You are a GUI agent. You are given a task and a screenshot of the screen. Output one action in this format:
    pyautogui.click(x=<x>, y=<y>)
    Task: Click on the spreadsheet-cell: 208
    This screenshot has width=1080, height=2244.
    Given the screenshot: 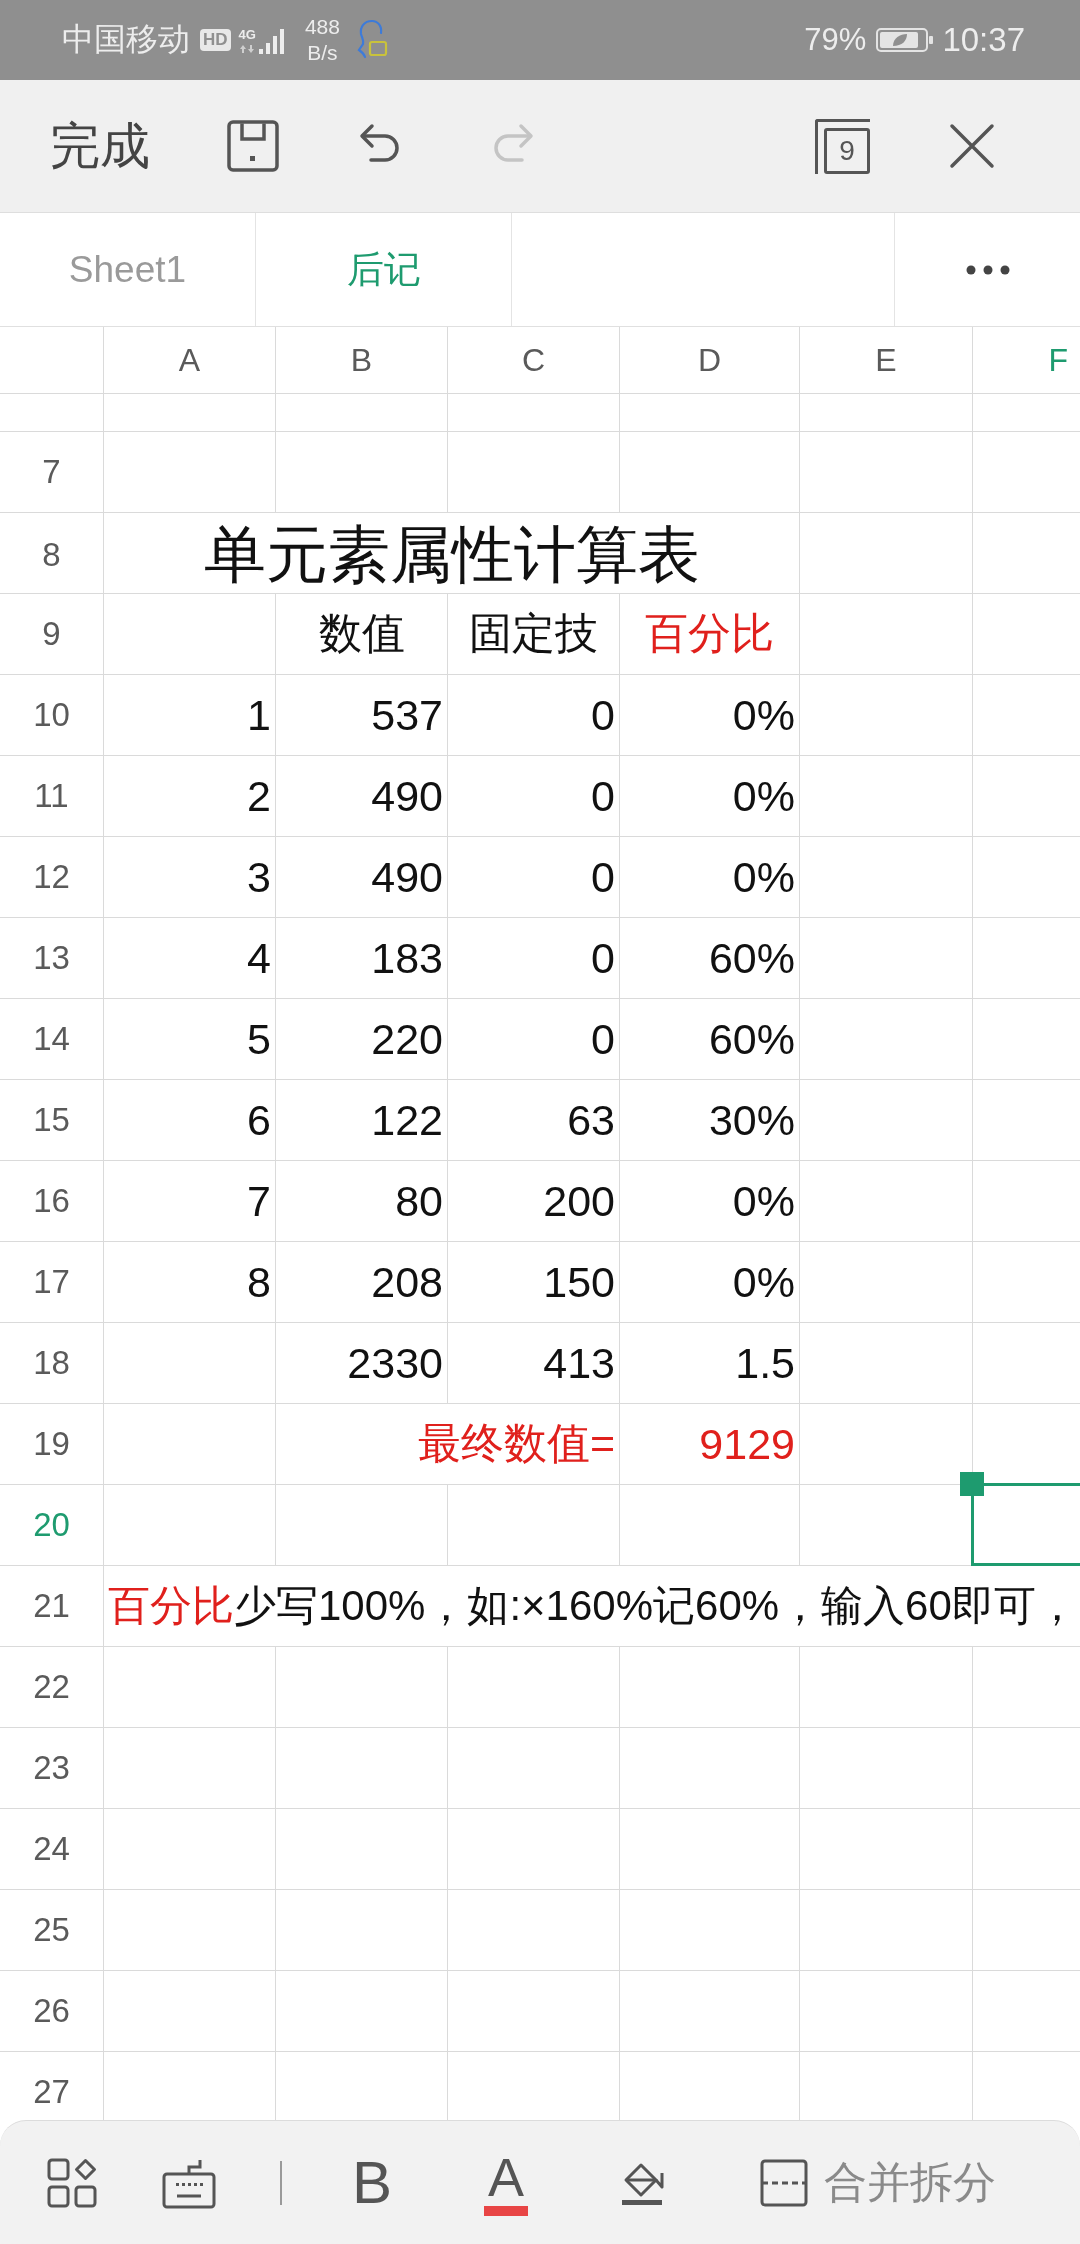 What is the action you would take?
    pyautogui.click(x=362, y=1282)
    